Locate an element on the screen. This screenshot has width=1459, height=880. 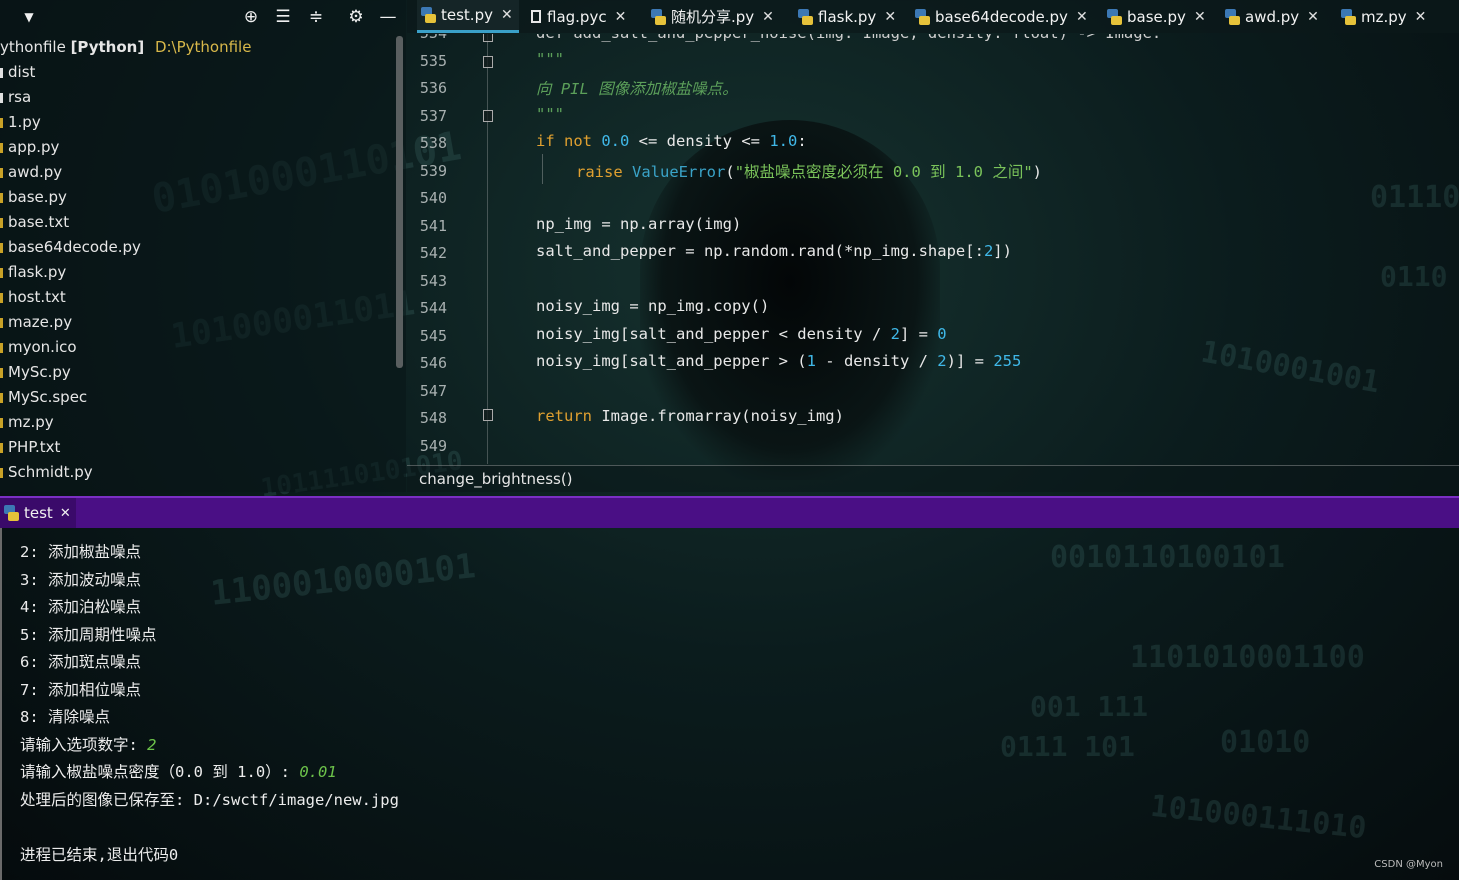
tree-item-label: dist is located at coordinates (22, 72).